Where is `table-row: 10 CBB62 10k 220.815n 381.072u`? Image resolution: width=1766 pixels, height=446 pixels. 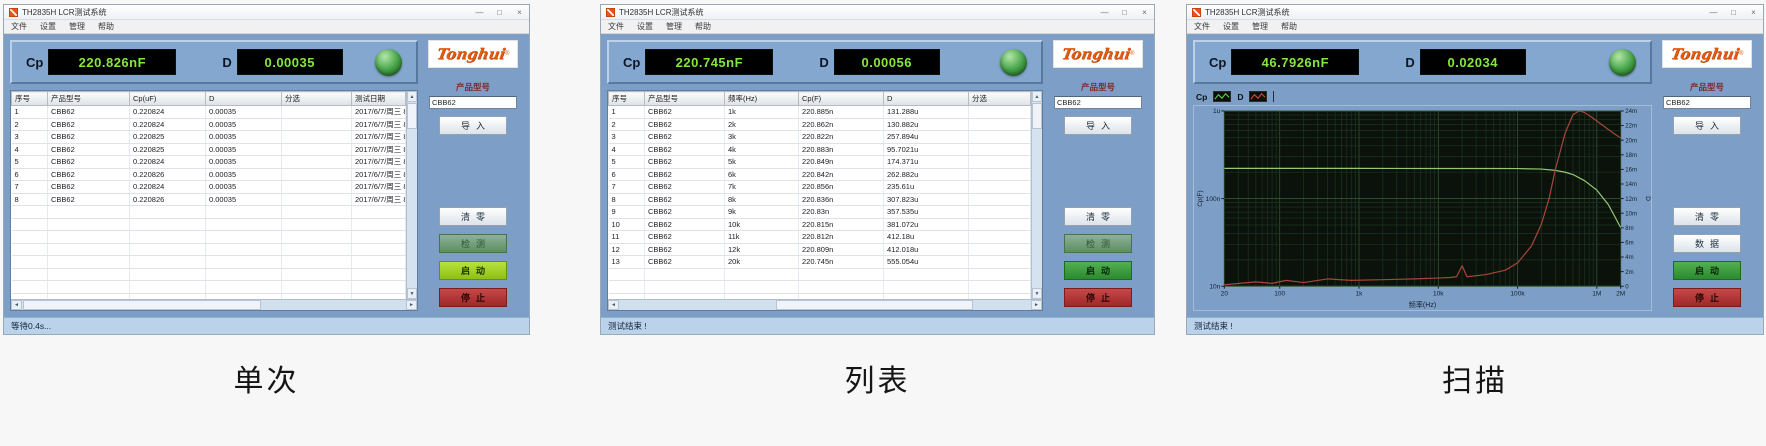
table-row: 10 CBB62 10k 220.815n 381.072u is located at coordinates (819, 224).